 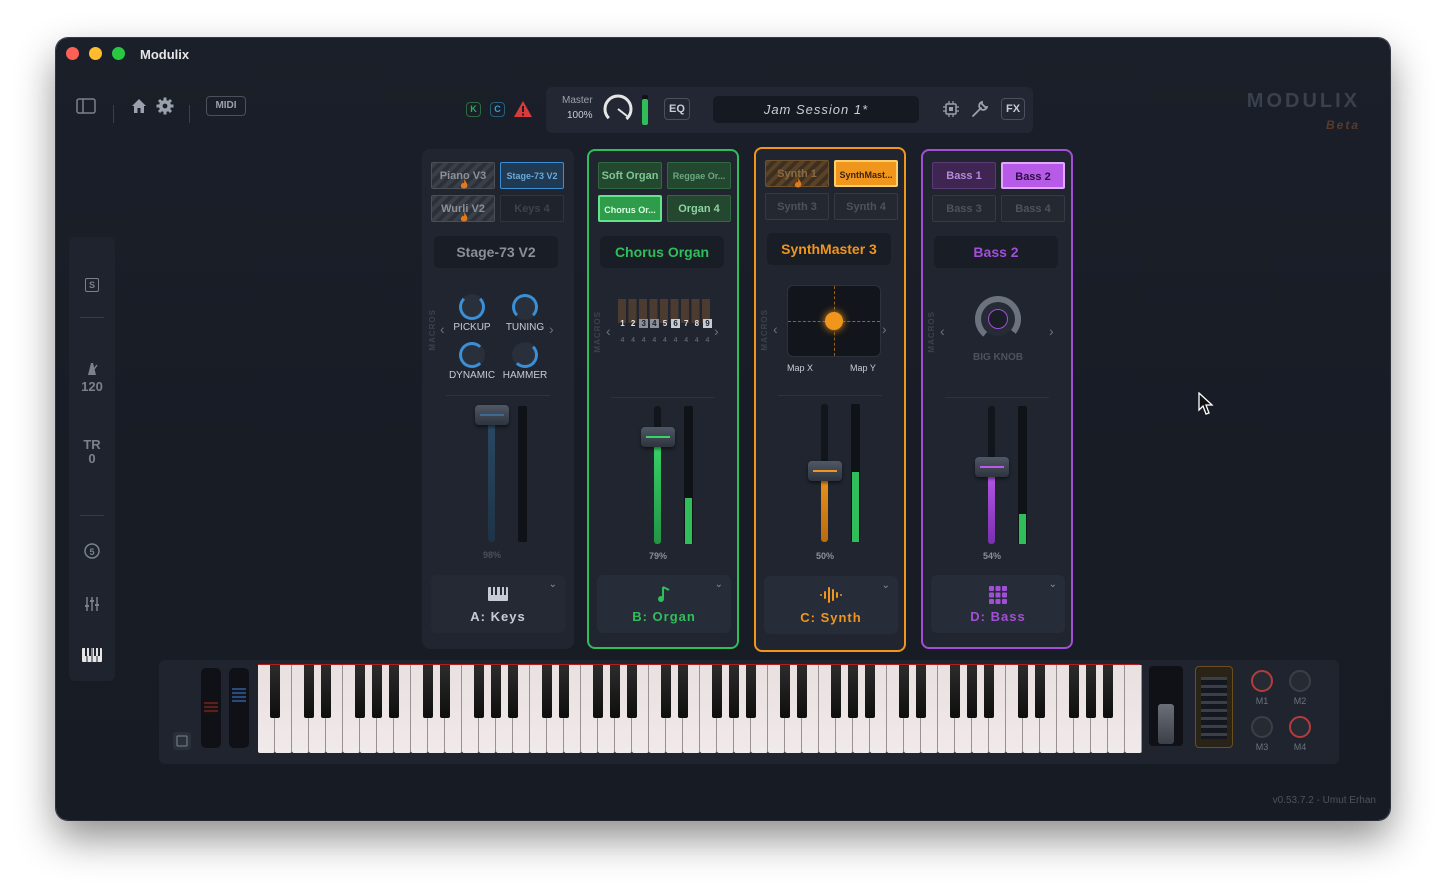 I want to click on channel-d-selector: ⌄ D: Bass, so click(x=998, y=604).